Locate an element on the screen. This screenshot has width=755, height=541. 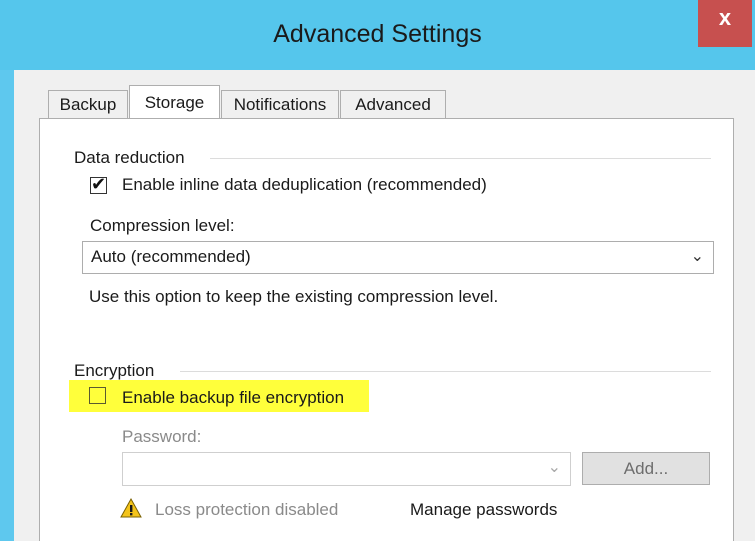
compression-level-value: Auto (recommended) is located at coordinates (171, 256).